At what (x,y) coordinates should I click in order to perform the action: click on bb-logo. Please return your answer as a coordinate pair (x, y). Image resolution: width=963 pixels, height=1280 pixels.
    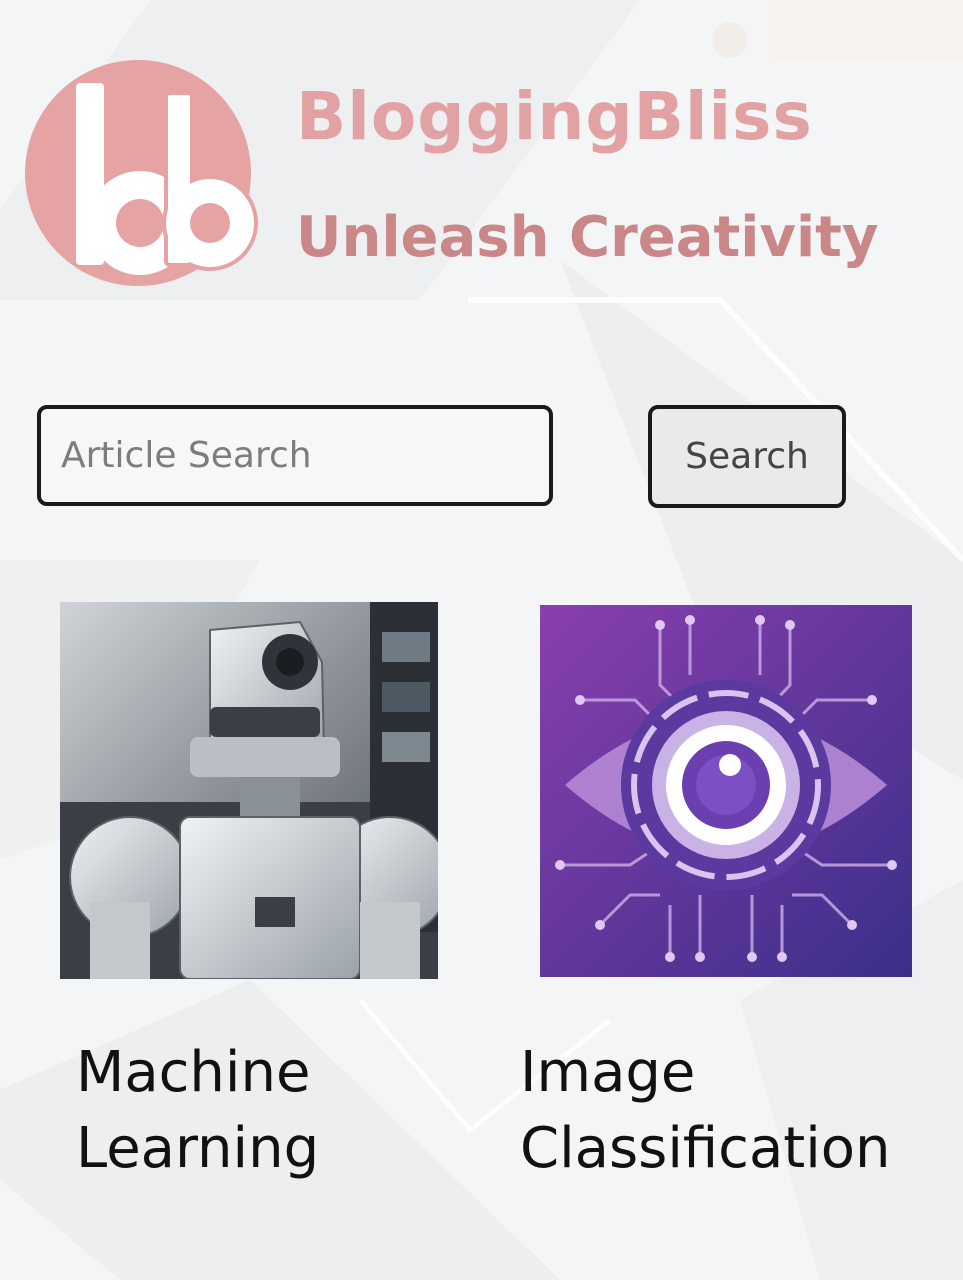
    Looking at the image, I should click on (141, 173).